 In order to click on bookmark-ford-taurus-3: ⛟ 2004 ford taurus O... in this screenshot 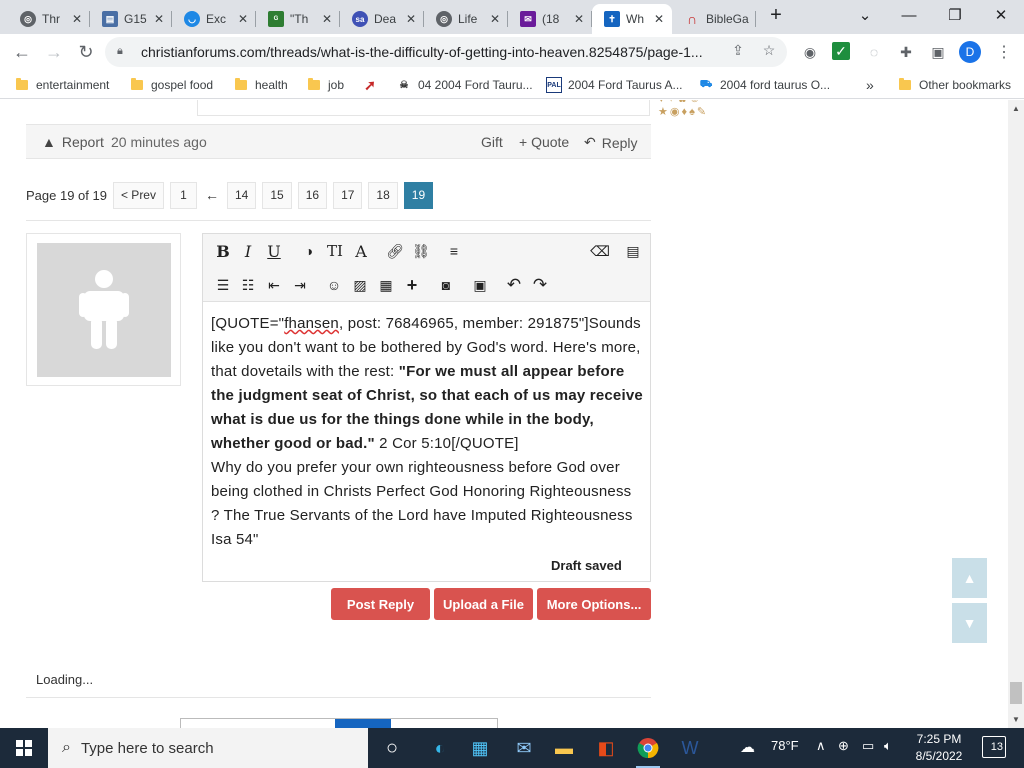, I will do `click(764, 85)`.